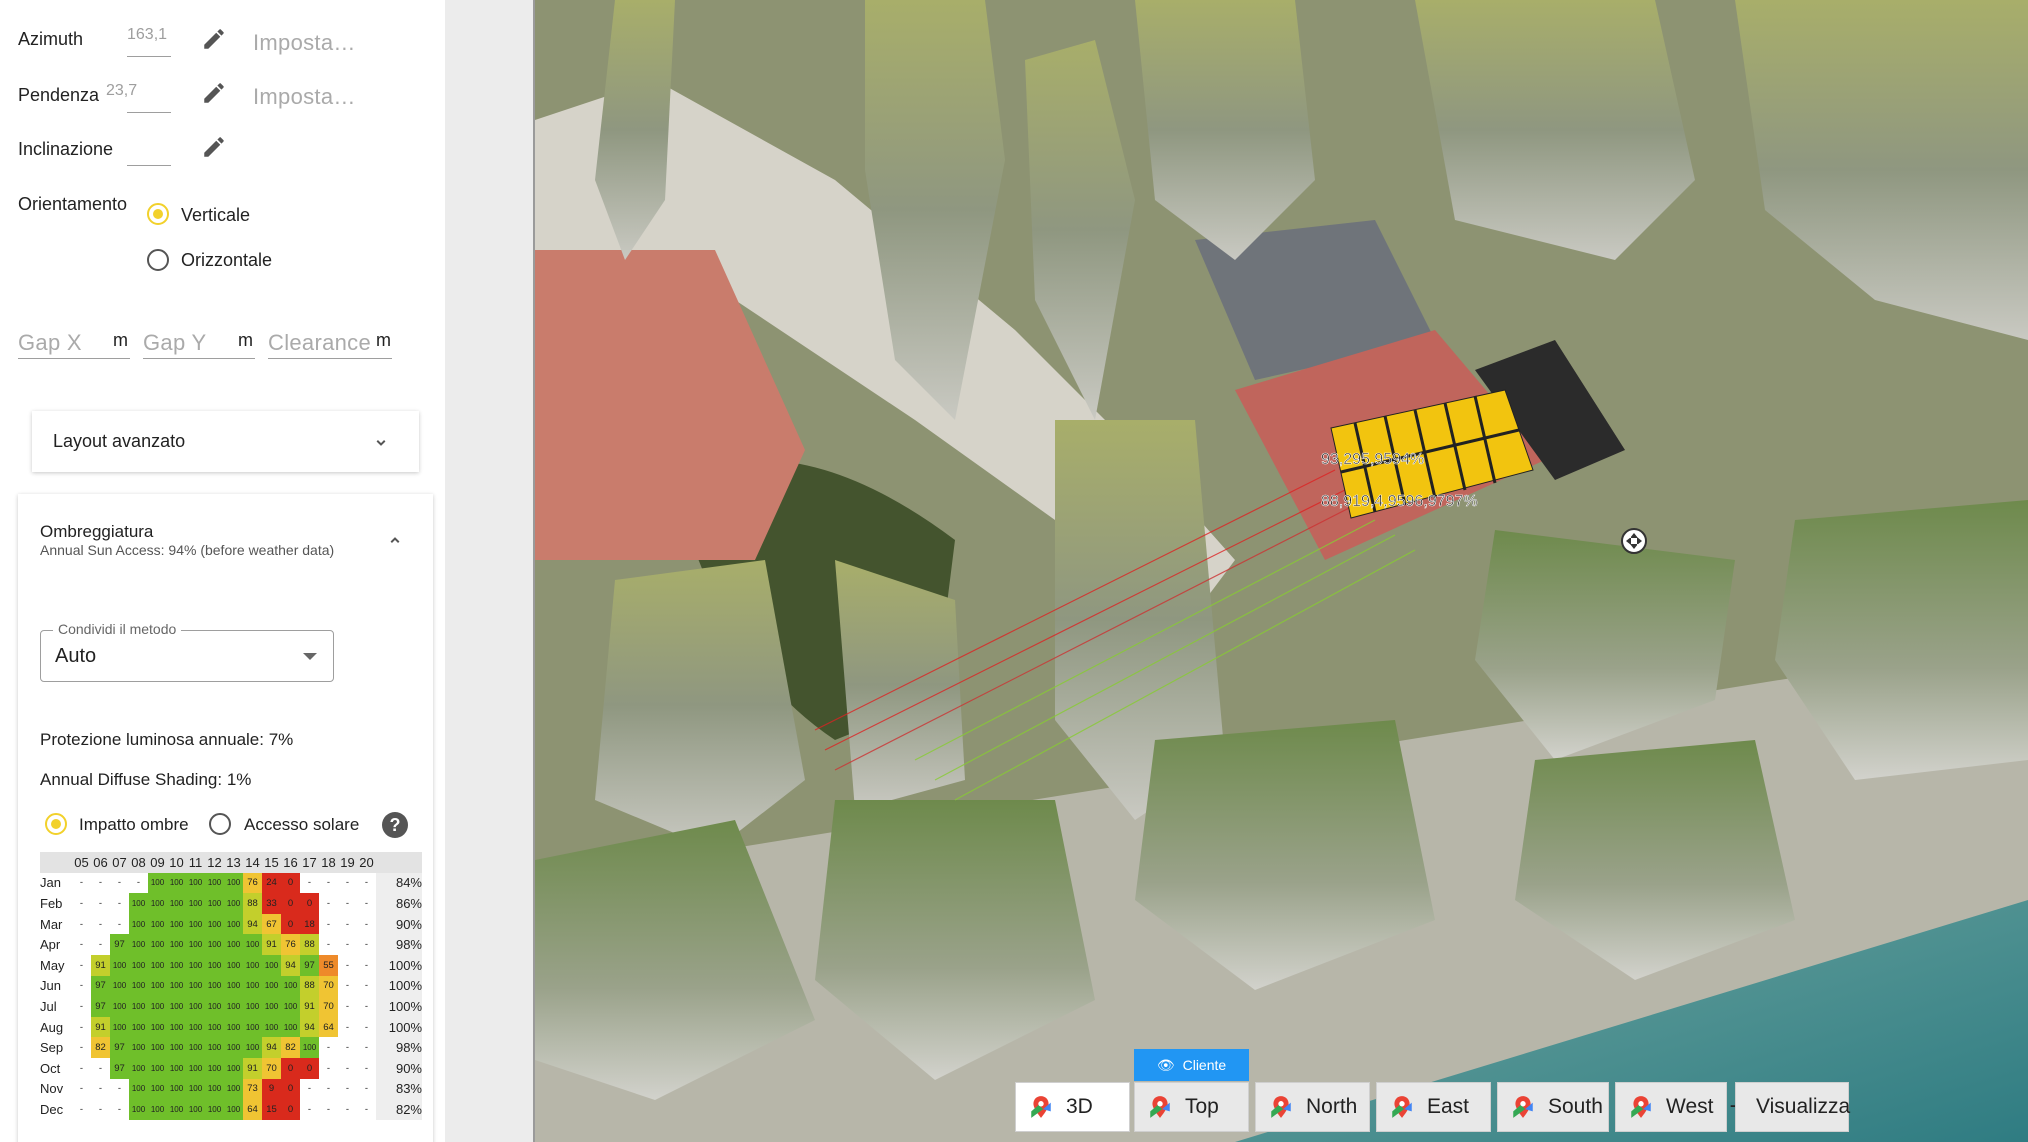  What do you see at coordinates (225, 441) in the screenshot?
I see `layout-avanzato-panel: Layout avanzato` at bounding box center [225, 441].